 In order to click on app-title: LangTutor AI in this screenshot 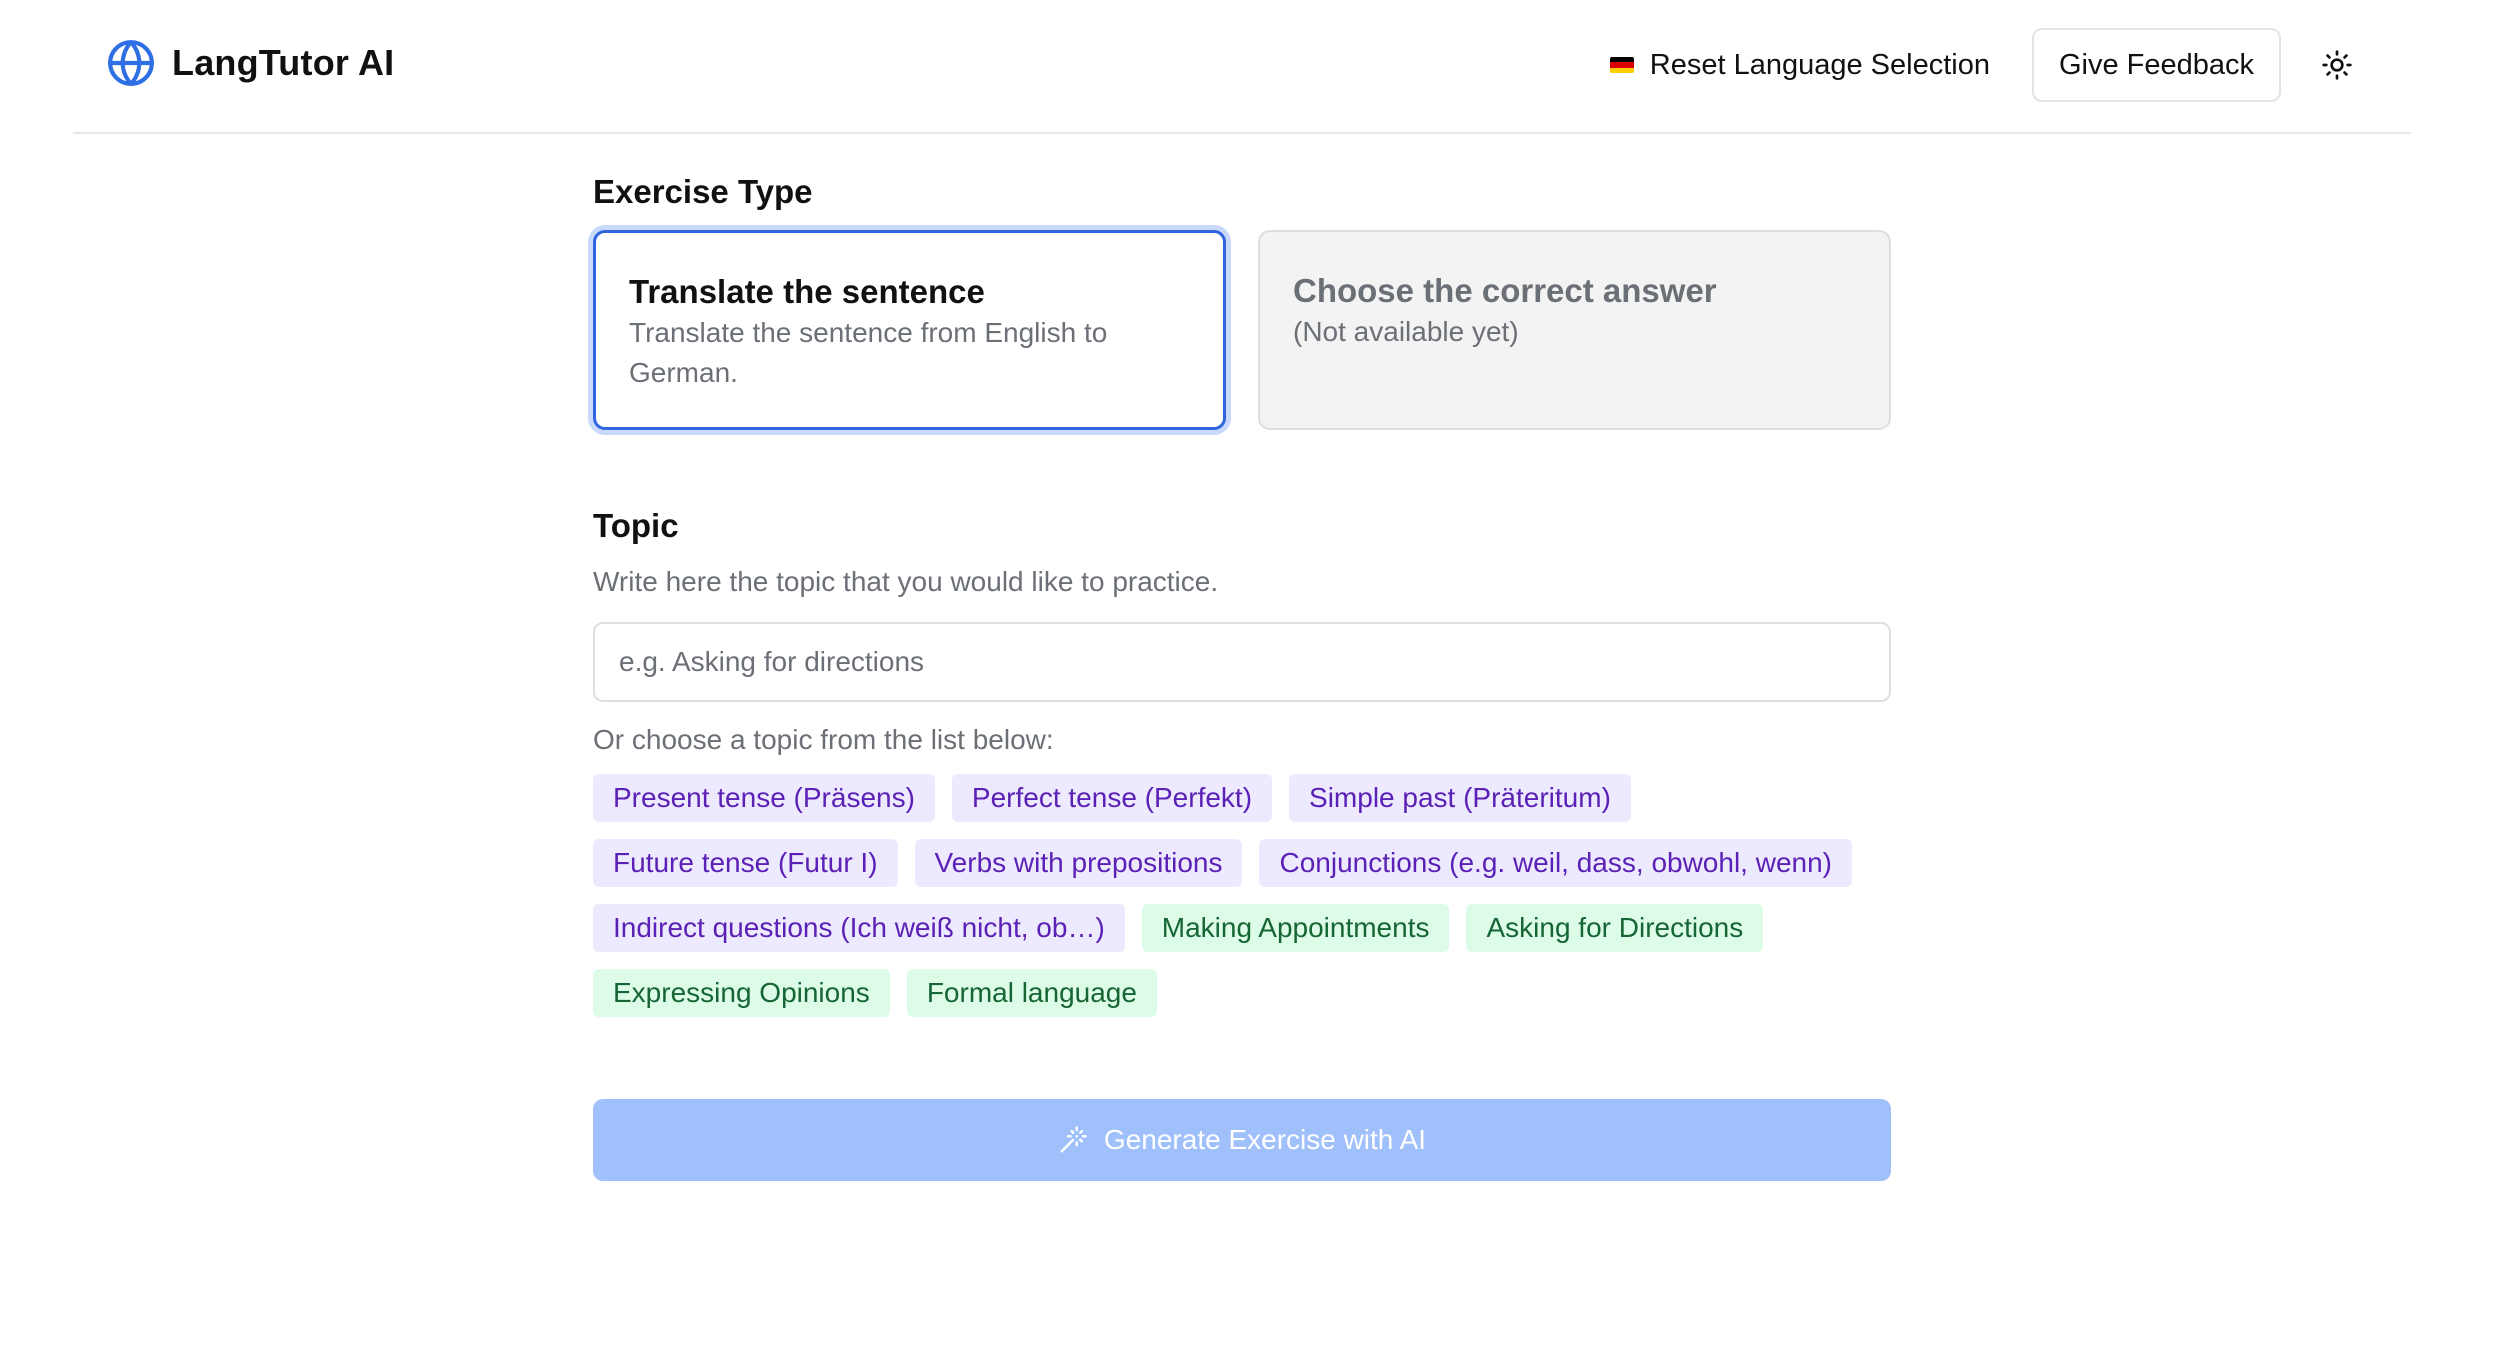, I will do `click(283, 62)`.